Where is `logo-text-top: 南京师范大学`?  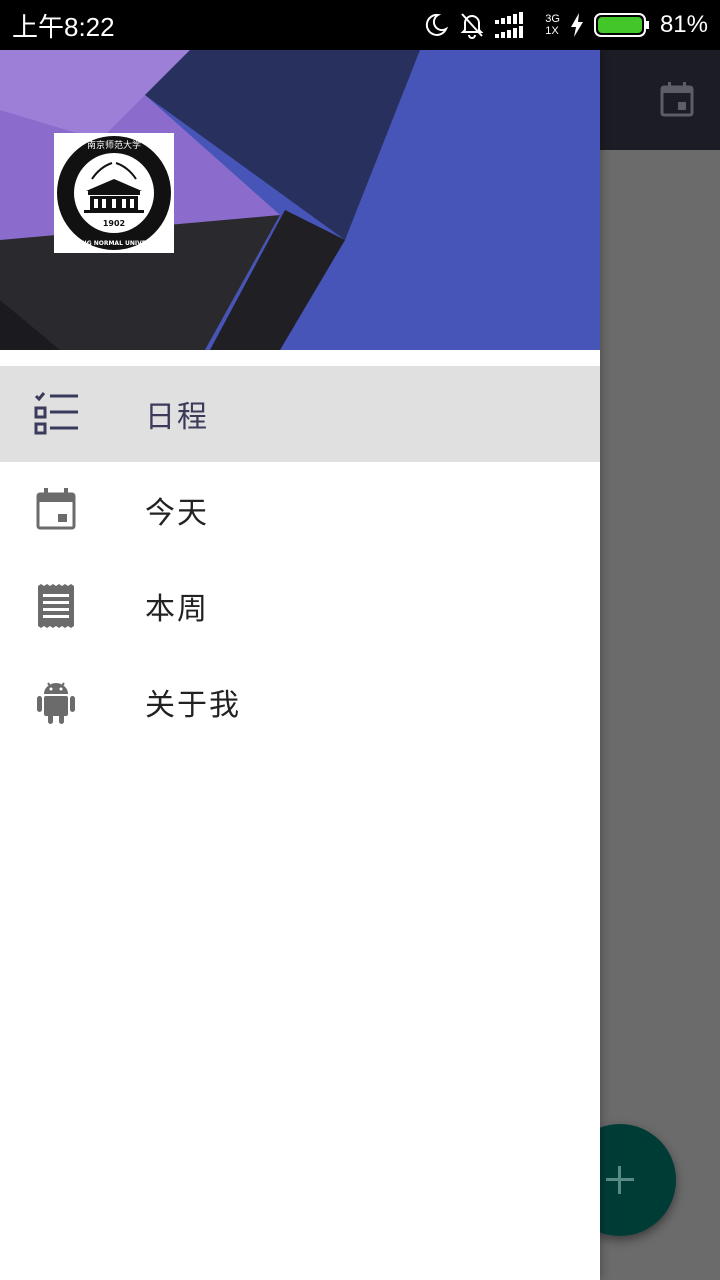 logo-text-top: 南京师范大学 is located at coordinates (114, 145).